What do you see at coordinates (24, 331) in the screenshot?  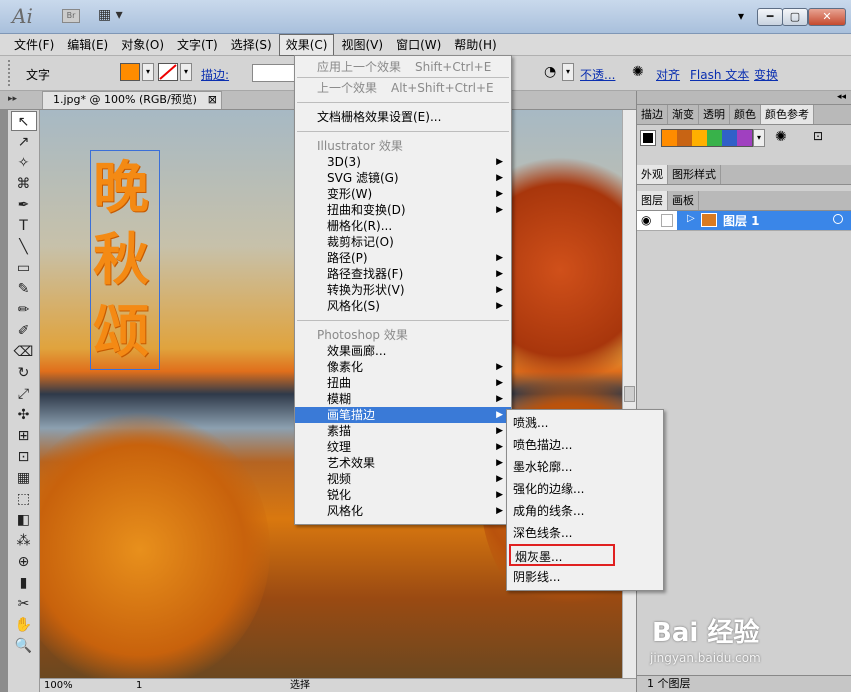 I see `tool-button-10: ✐` at bounding box center [24, 331].